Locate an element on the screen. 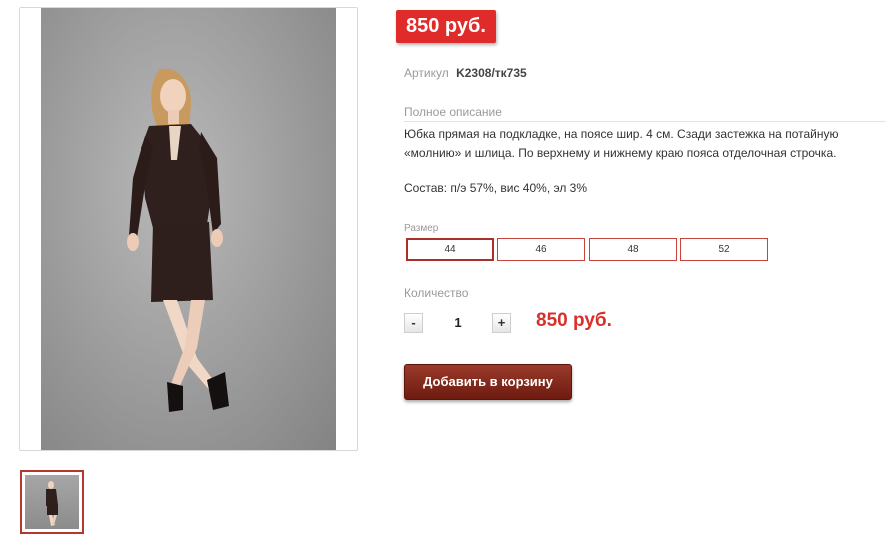  composition-text: Состав: п/э 57%, вис 40%, эл 3% is located at coordinates (496, 188).